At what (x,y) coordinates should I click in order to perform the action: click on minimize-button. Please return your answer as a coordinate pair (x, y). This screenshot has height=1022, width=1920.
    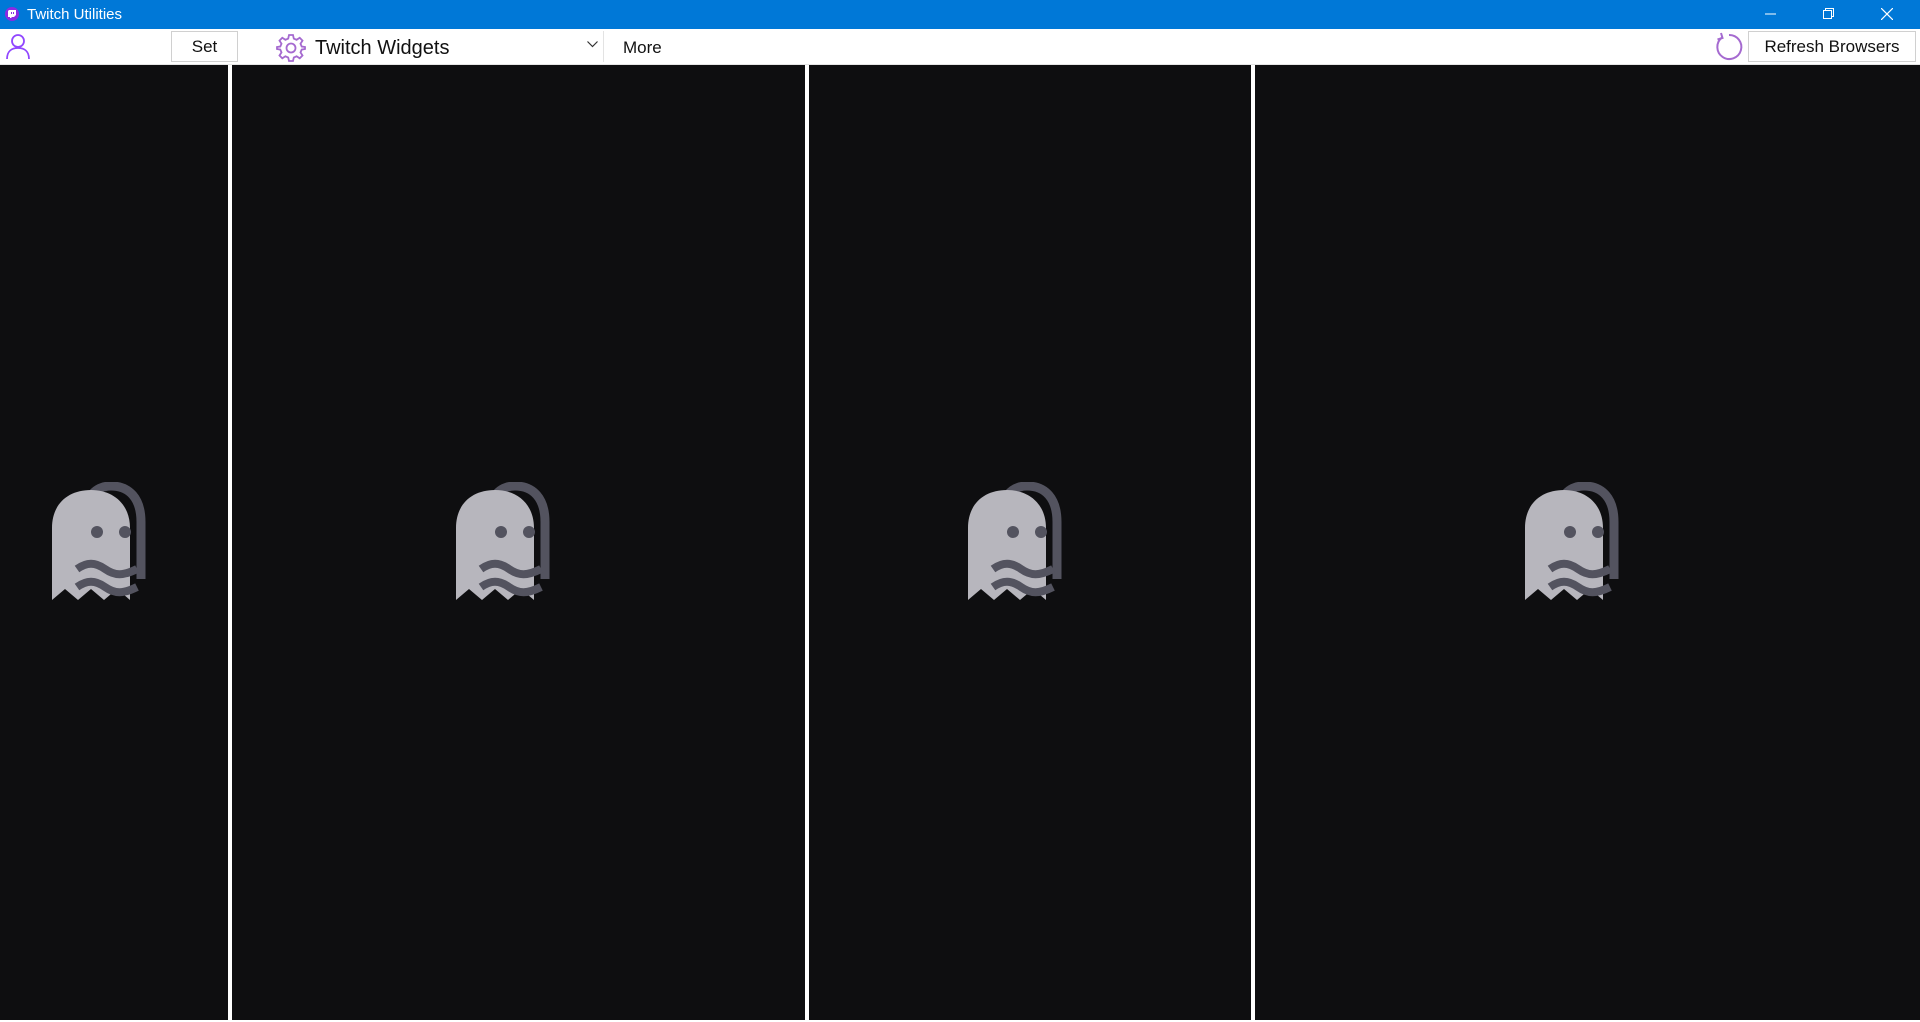
    Looking at the image, I should click on (1771, 14).